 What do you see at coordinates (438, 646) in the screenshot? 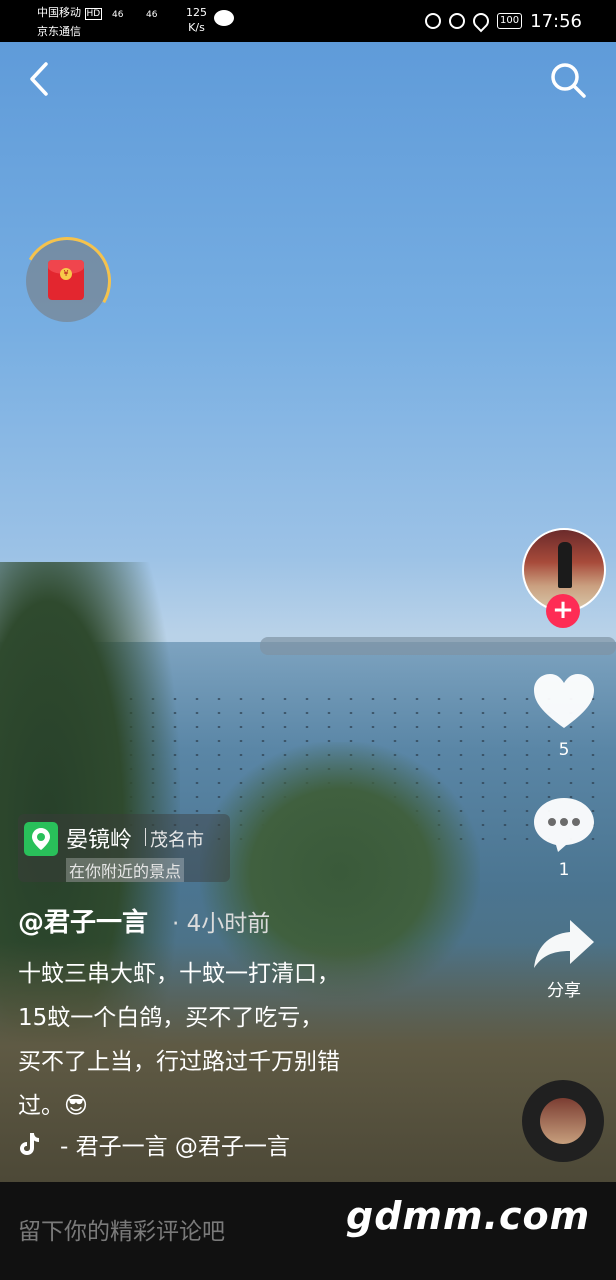
I see `far-shore` at bounding box center [438, 646].